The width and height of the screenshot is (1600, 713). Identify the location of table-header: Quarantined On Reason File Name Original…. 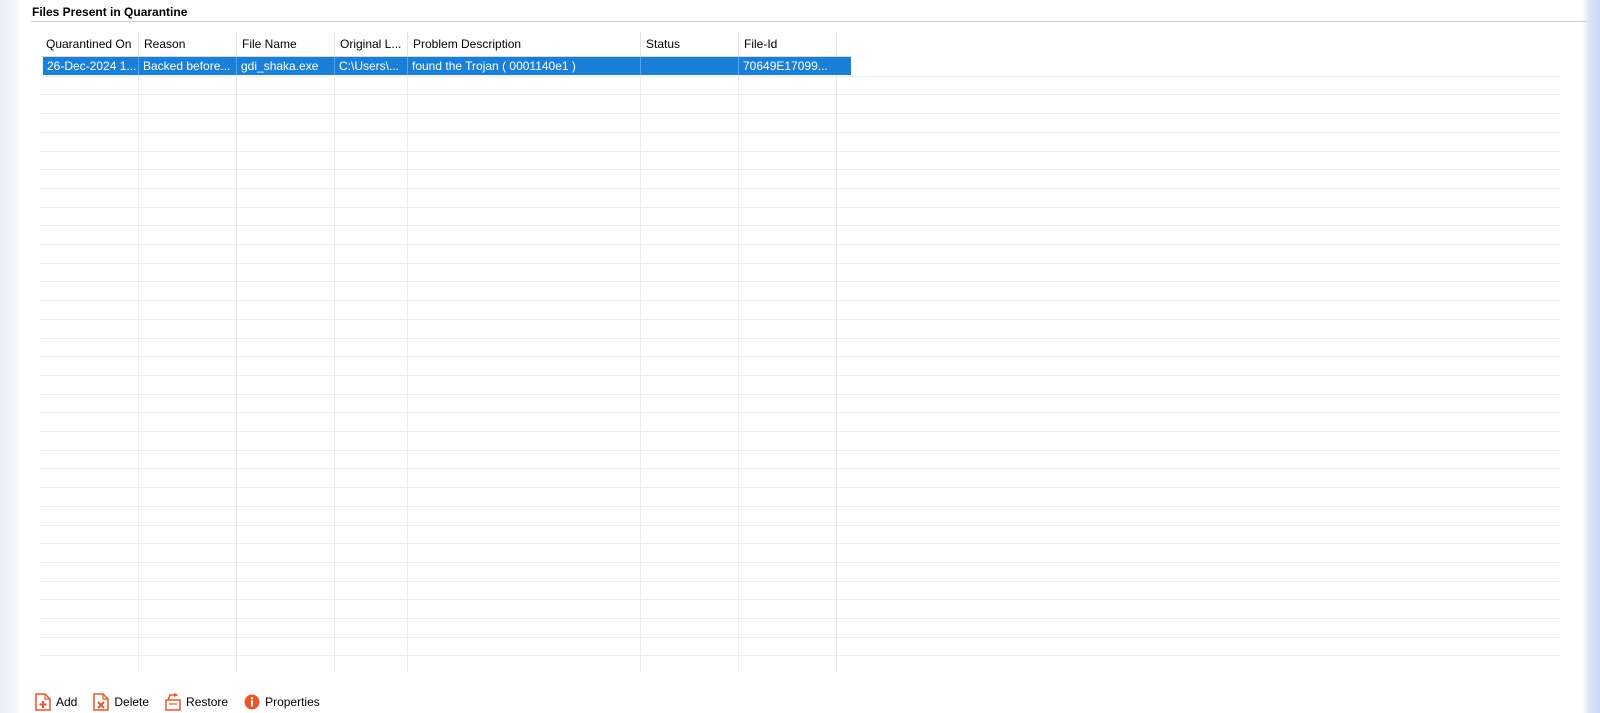
(810, 44).